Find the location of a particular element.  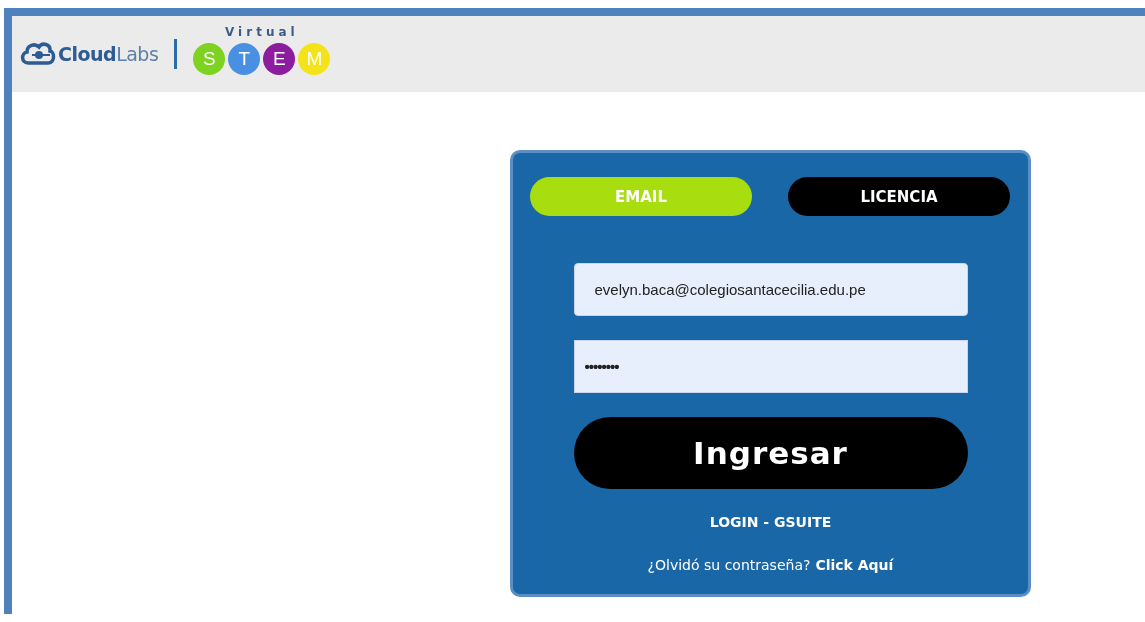

click-here-link: Click Aquí is located at coordinates (854, 565).